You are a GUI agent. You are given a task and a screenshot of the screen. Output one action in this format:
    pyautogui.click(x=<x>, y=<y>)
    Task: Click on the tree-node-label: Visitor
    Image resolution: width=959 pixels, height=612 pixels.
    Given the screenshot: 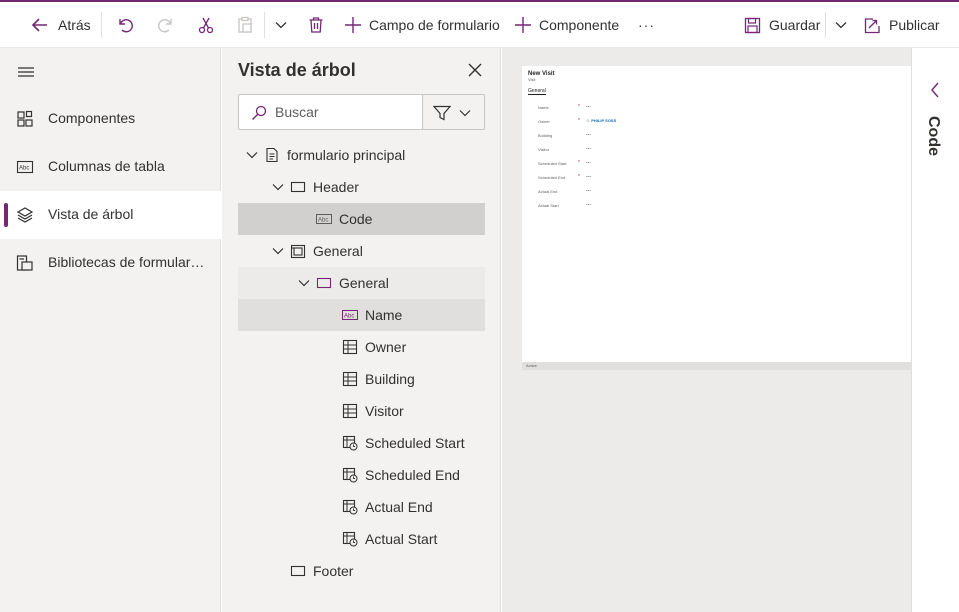 What is the action you would take?
    pyautogui.click(x=384, y=411)
    